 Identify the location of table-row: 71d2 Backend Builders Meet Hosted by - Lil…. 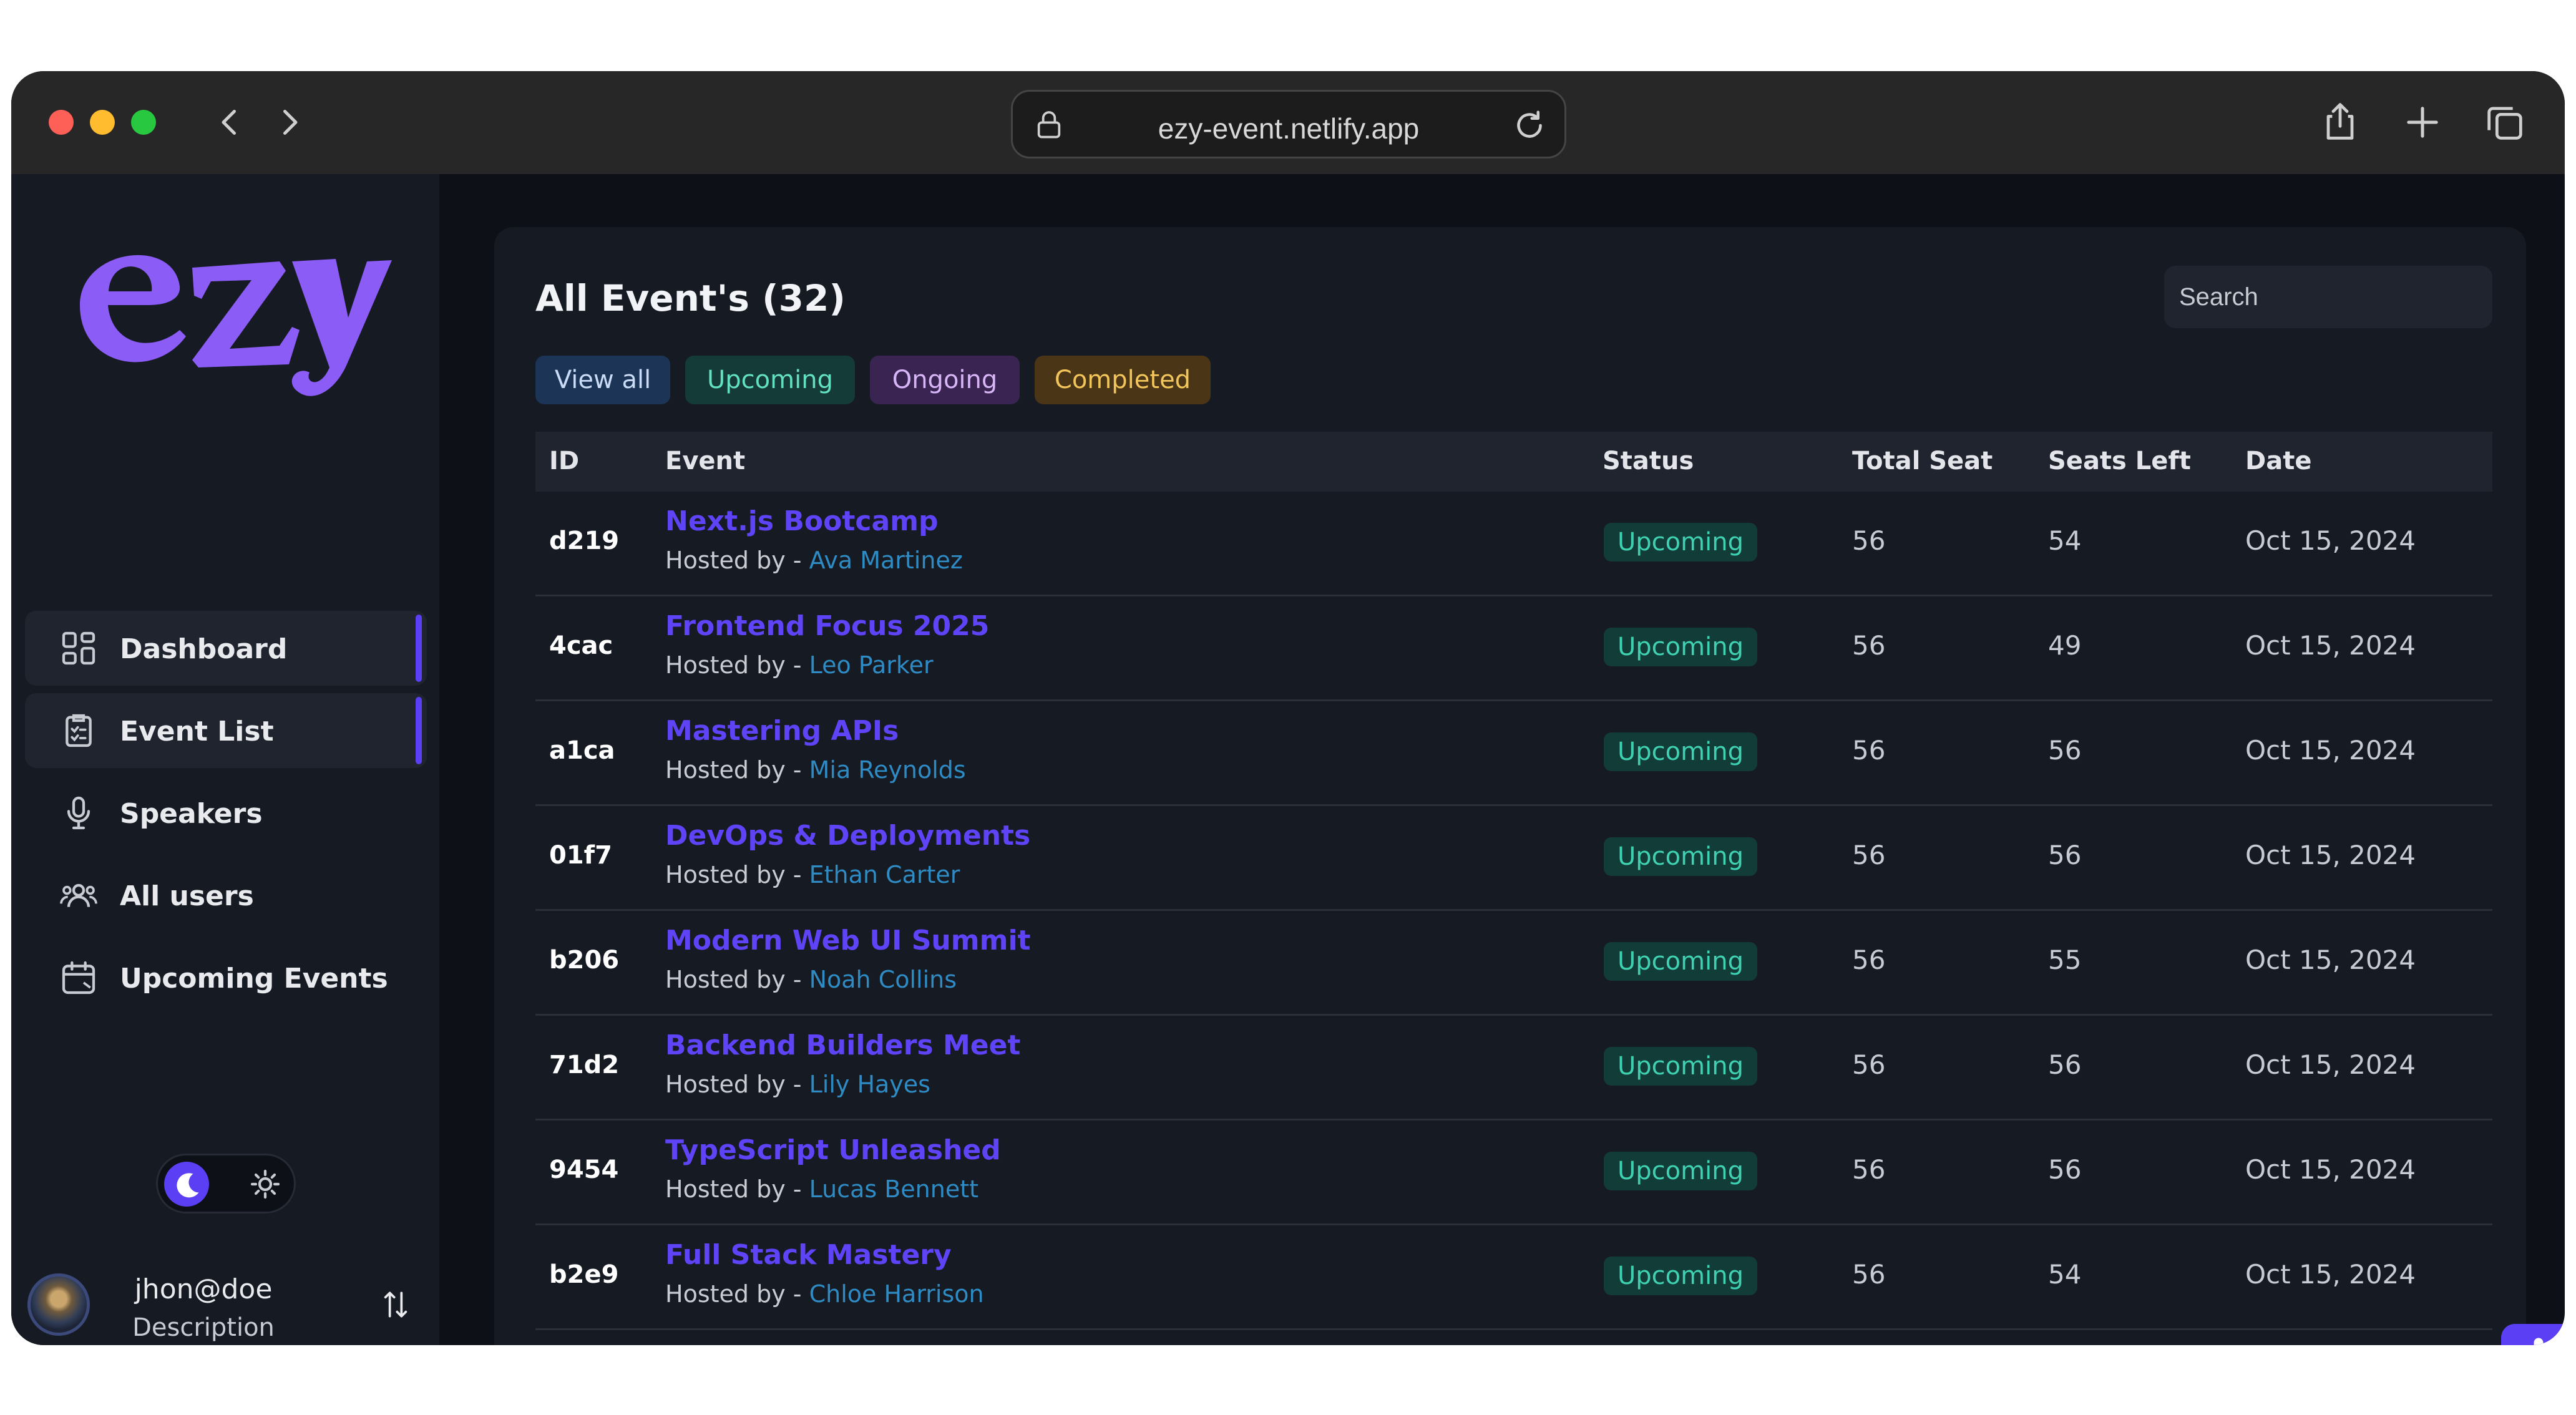
(1513, 1068).